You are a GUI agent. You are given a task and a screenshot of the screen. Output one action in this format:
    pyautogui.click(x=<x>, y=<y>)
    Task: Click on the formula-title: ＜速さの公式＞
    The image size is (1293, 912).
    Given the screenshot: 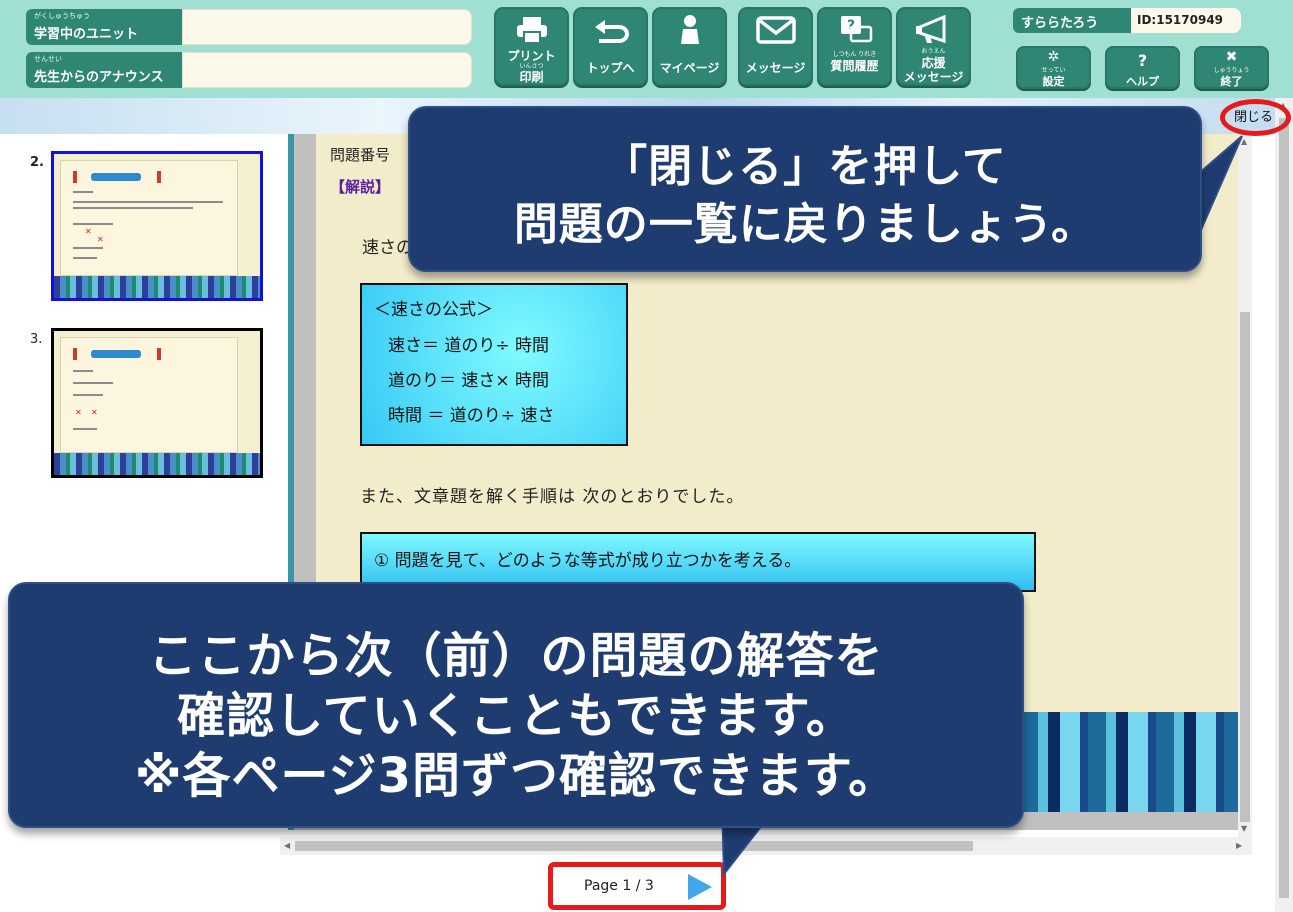 What is the action you would take?
    pyautogui.click(x=433, y=310)
    